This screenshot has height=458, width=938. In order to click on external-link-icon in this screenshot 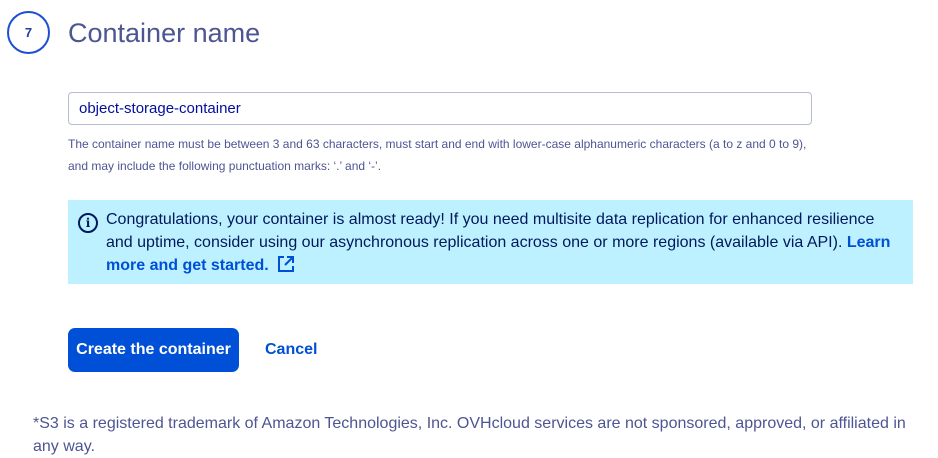, I will do `click(285, 264)`.